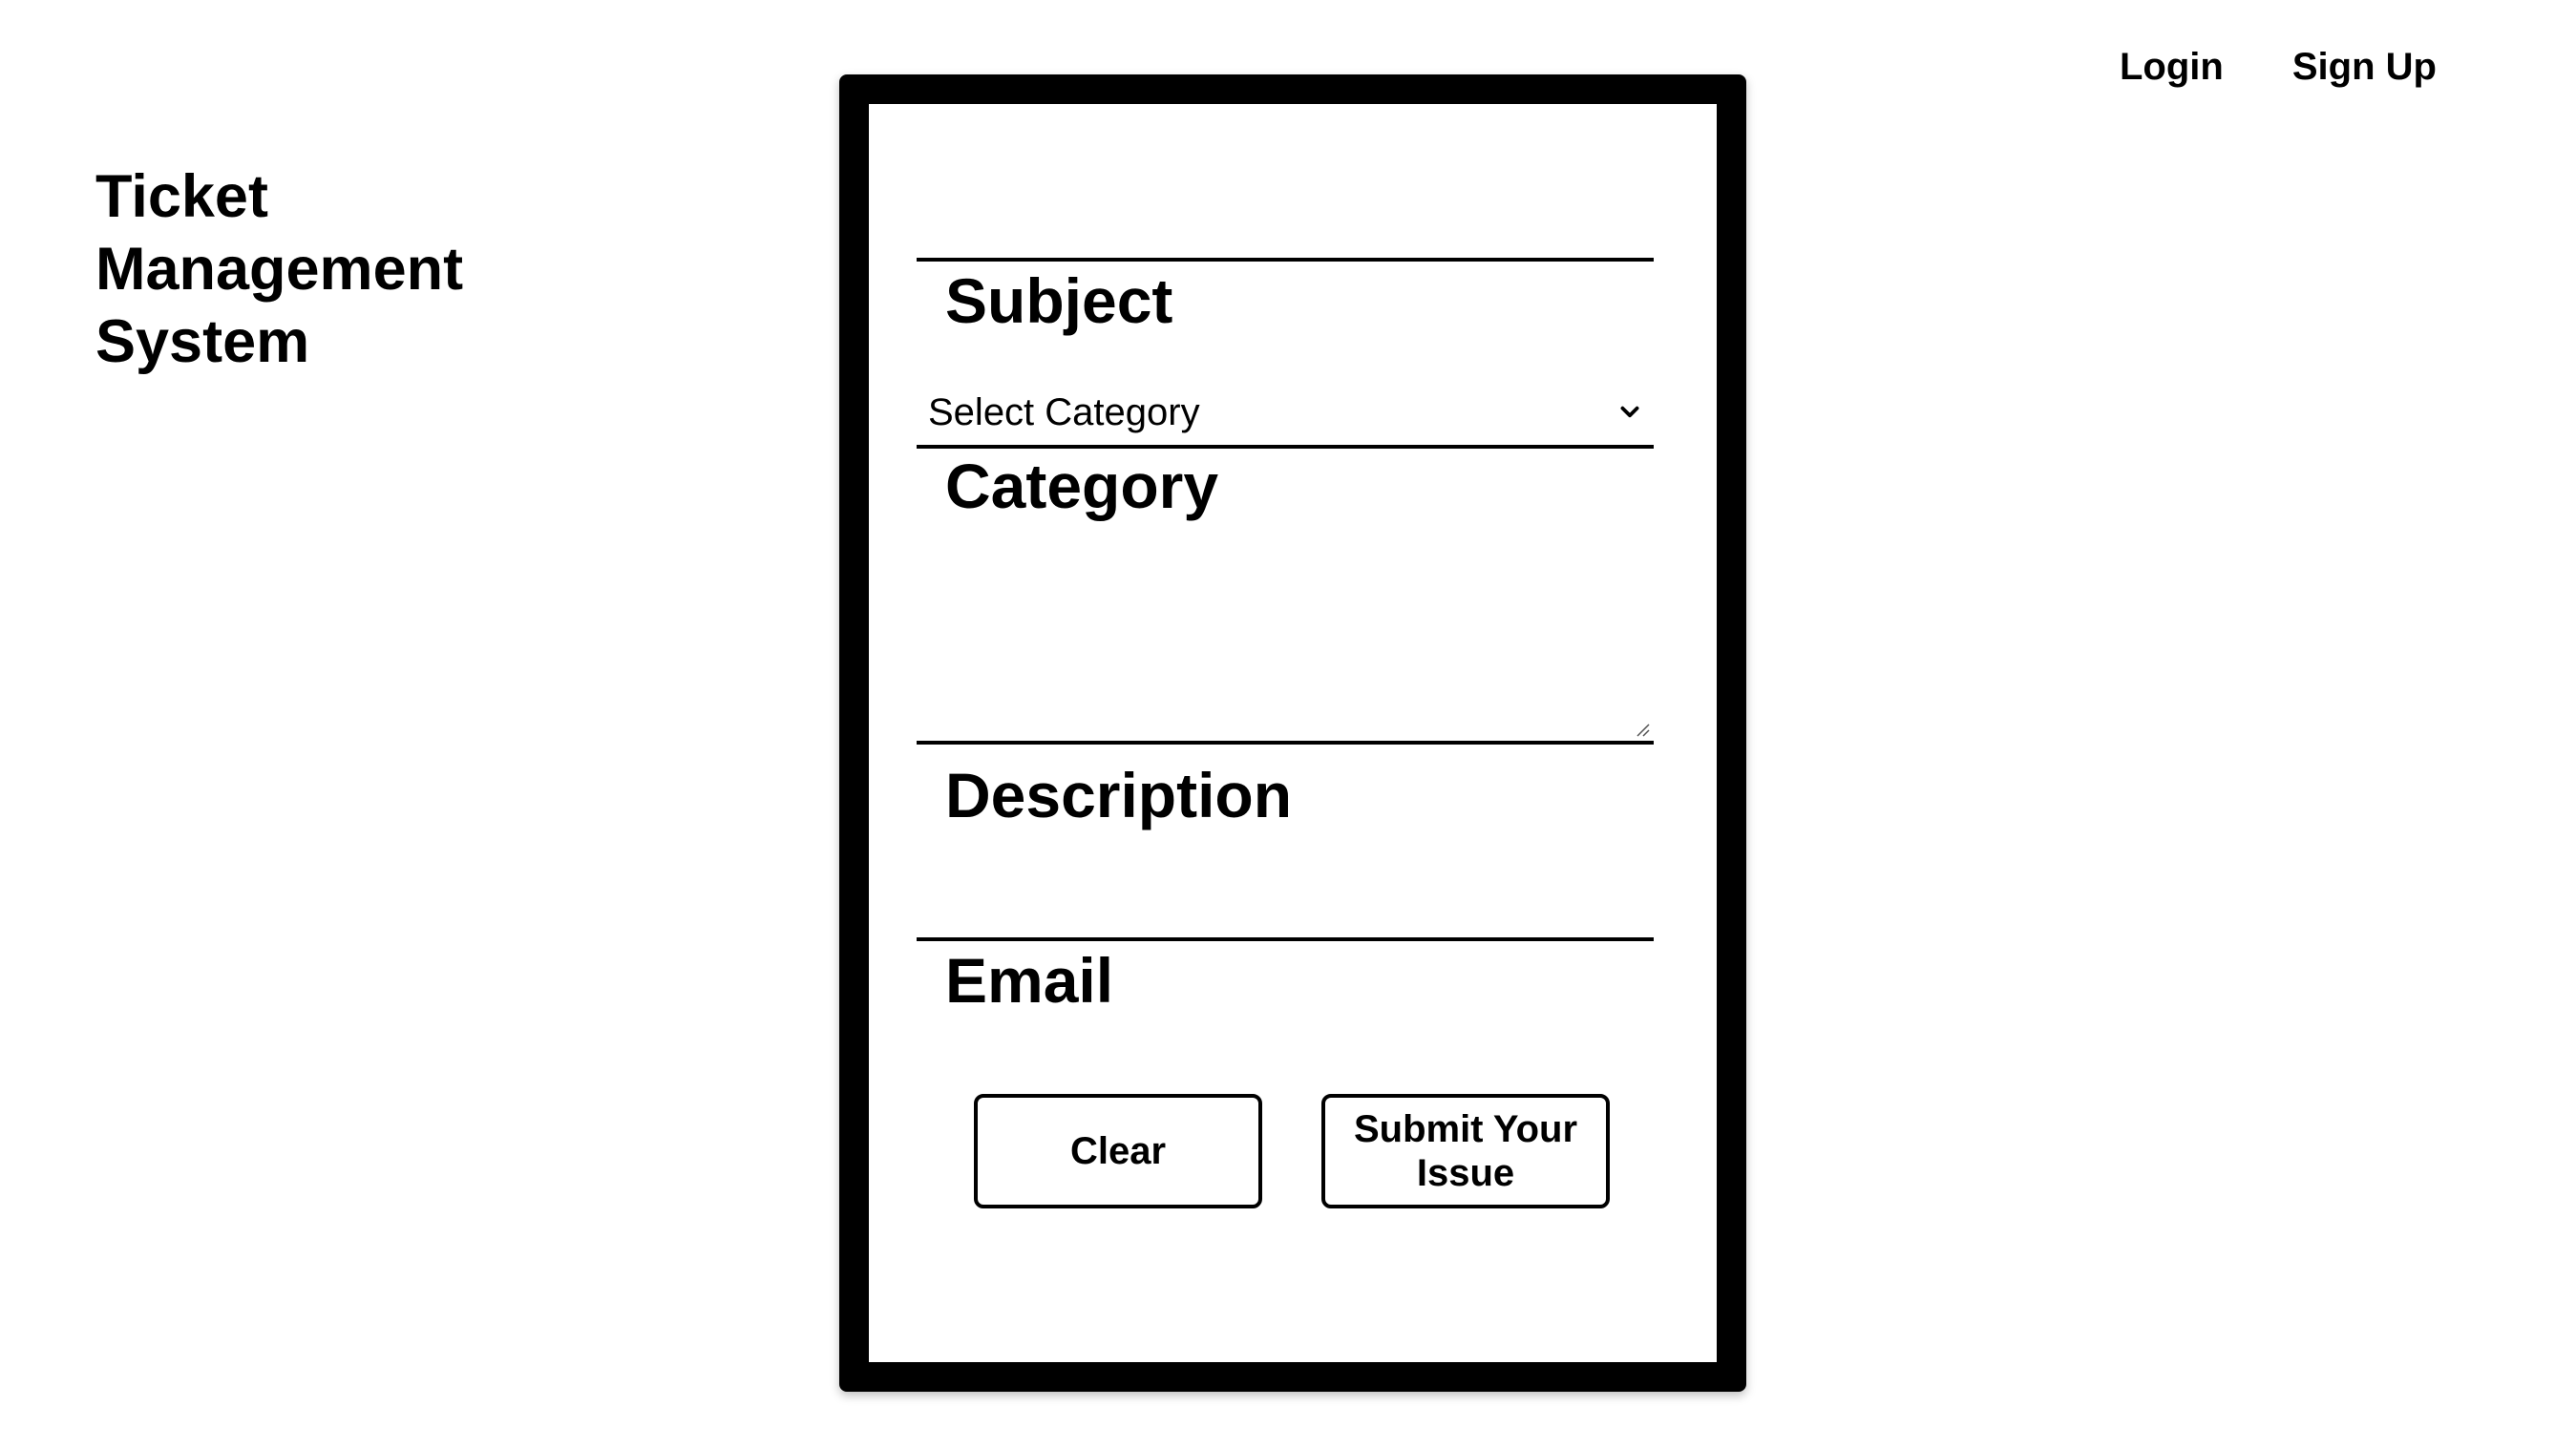 This screenshot has width=2576, height=1449. What do you see at coordinates (1082, 486) in the screenshot?
I see `category-label: Category` at bounding box center [1082, 486].